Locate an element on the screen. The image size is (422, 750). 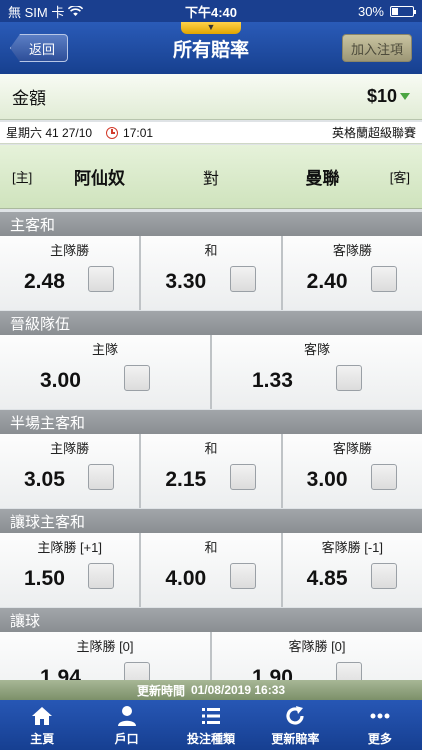
update-time-value: 01/08/2019 16:33 is located at coordinates (238, 690).